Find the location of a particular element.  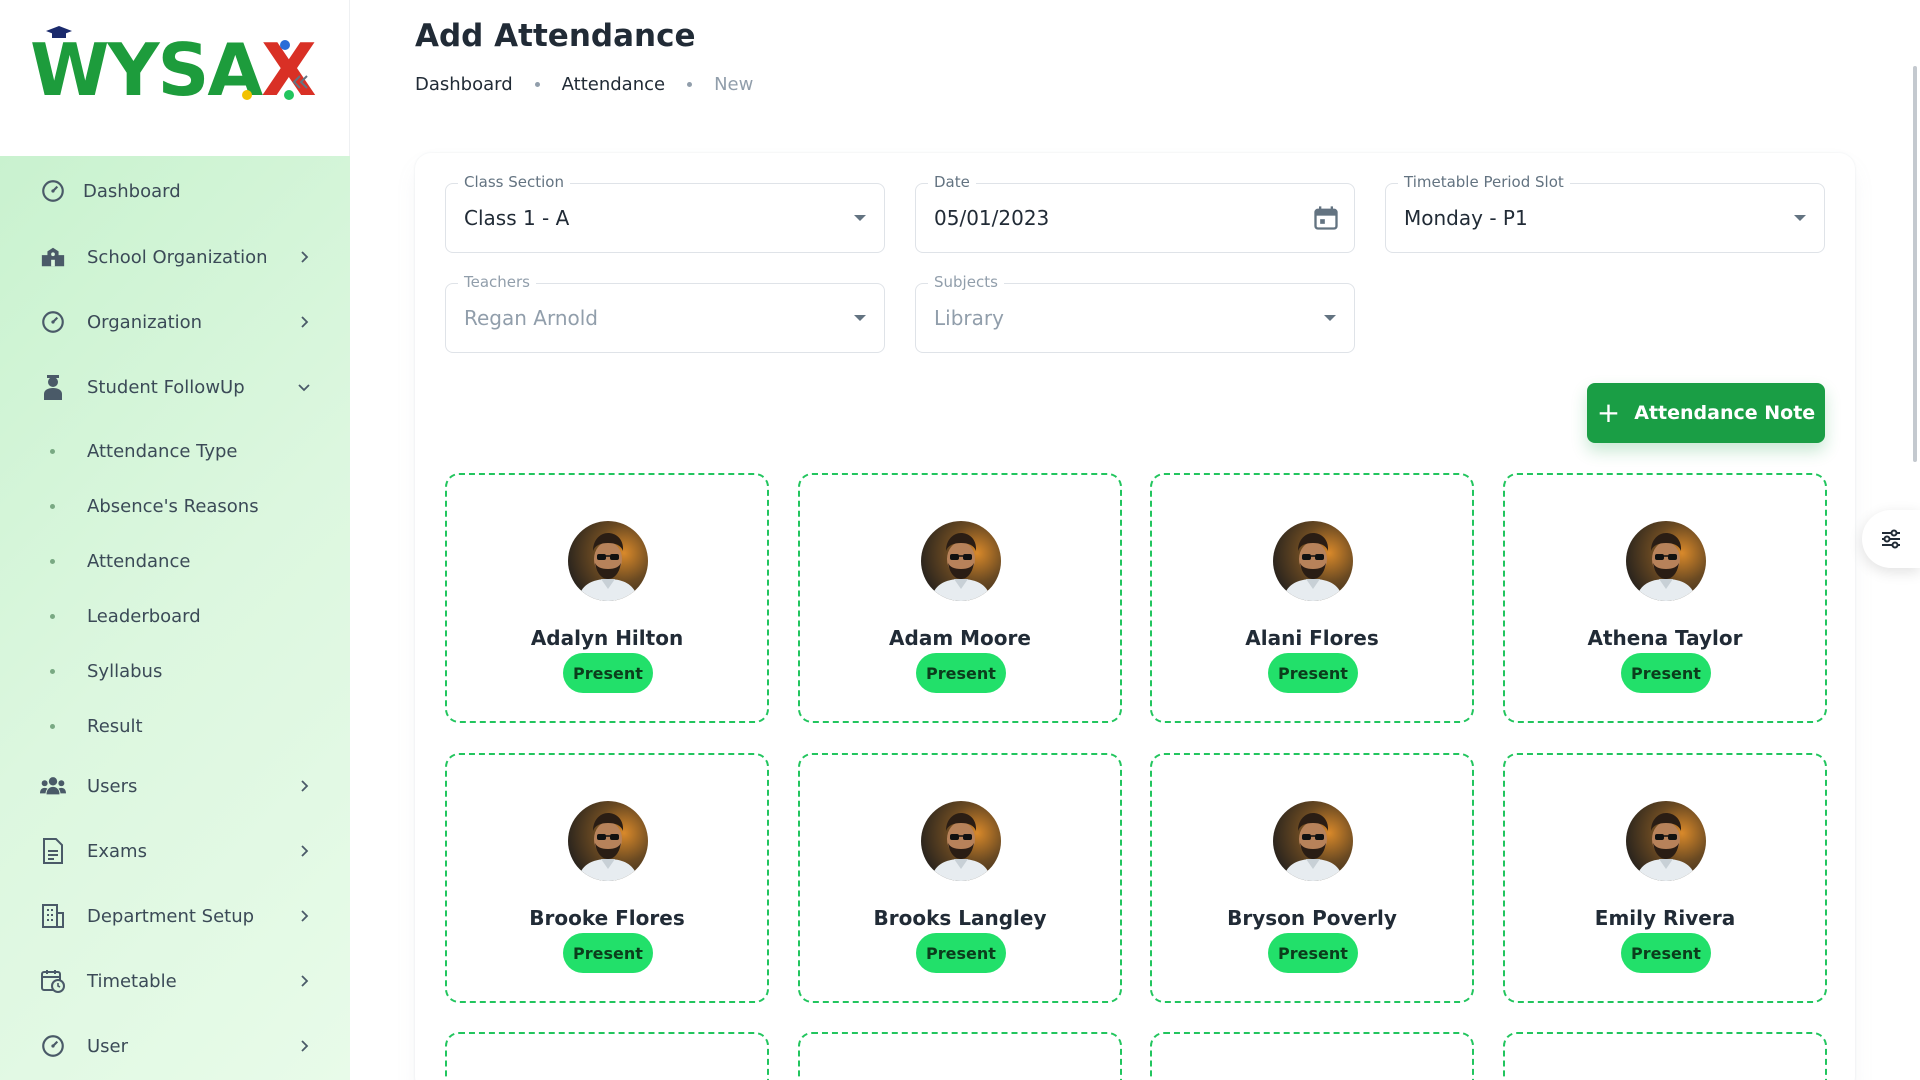

logo-area: WYSAX is located at coordinates (174, 78).